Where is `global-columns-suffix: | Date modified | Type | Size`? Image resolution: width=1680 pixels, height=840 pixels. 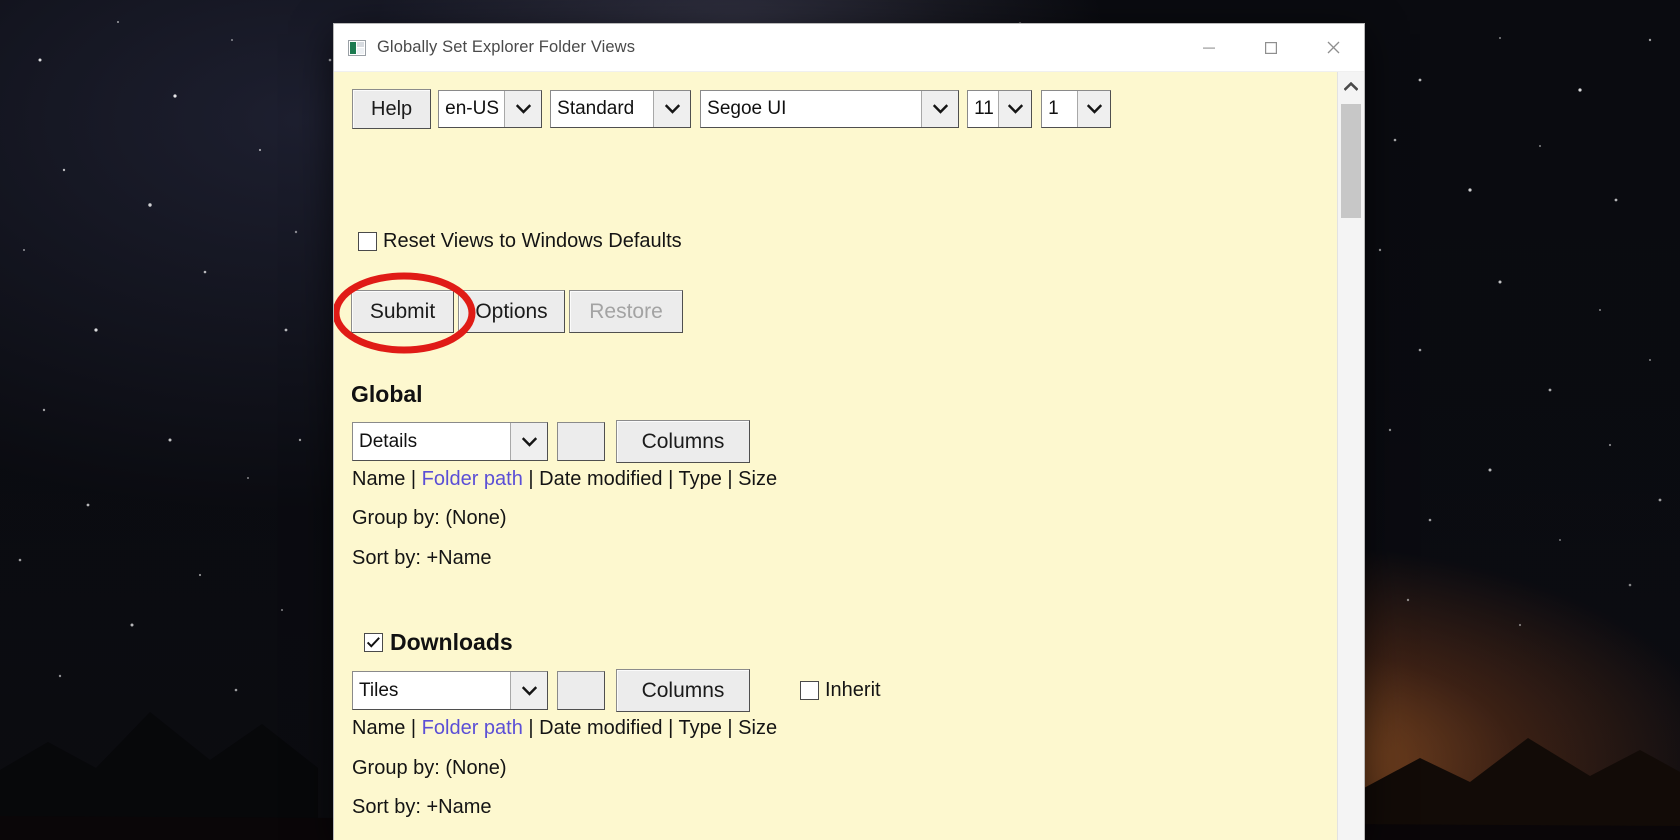 global-columns-suffix: | Date modified | Type | Size is located at coordinates (650, 479).